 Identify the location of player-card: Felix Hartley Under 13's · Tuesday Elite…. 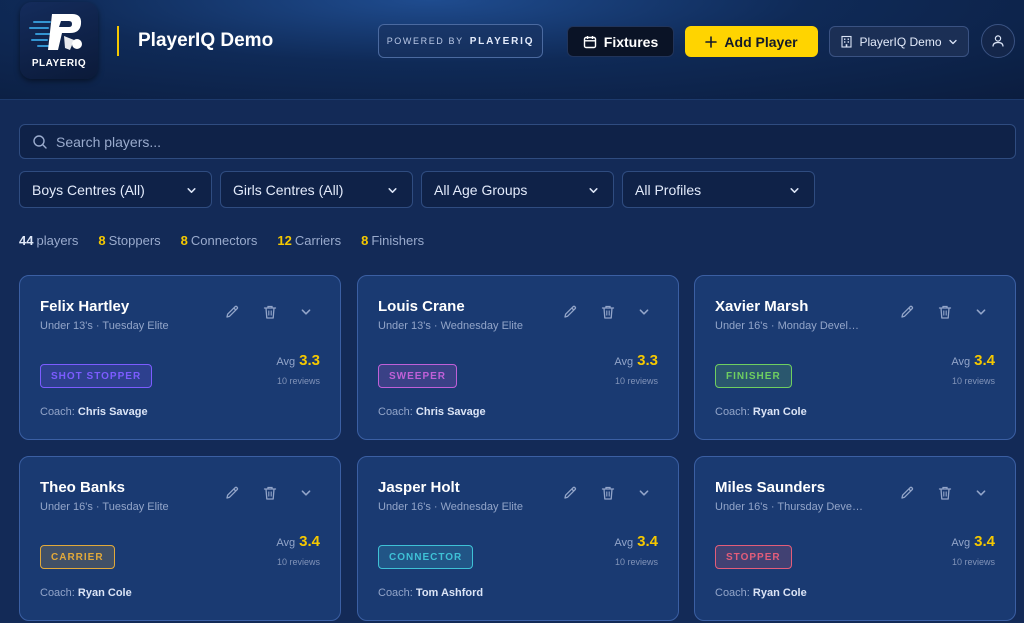
(180, 357).